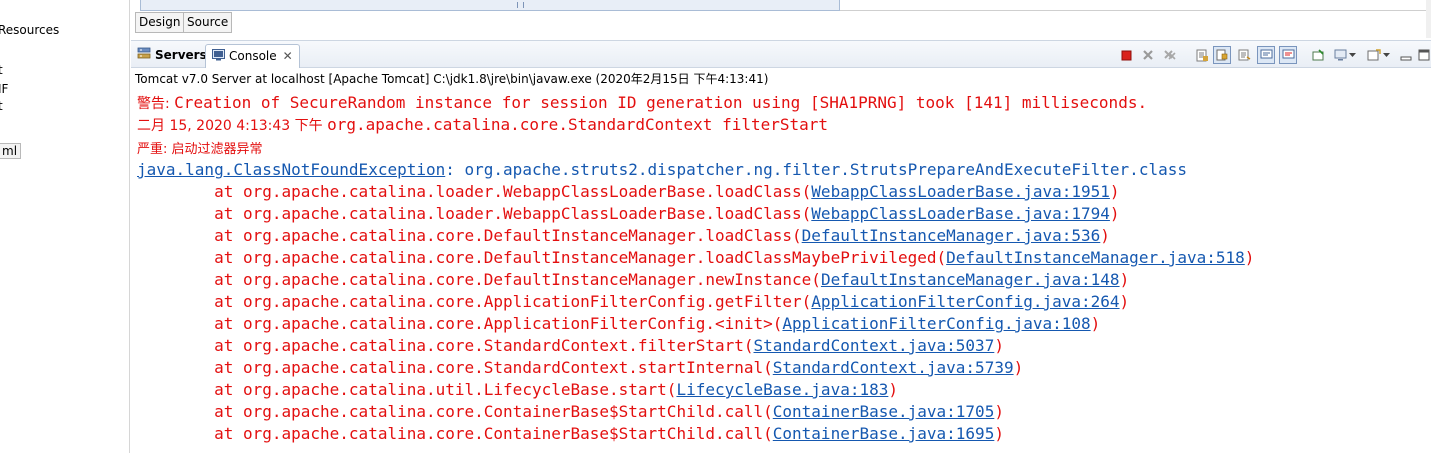 Image resolution: width=1431 pixels, height=453 pixels. I want to click on clear-console-icon, so click(1202, 55).